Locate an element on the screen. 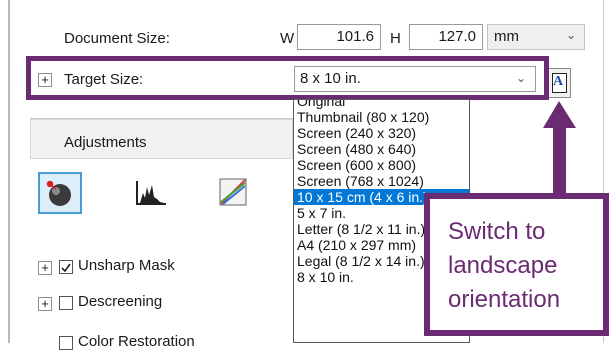 The height and width of the screenshot is (350, 613). arrow-shaft is located at coordinates (559, 162).